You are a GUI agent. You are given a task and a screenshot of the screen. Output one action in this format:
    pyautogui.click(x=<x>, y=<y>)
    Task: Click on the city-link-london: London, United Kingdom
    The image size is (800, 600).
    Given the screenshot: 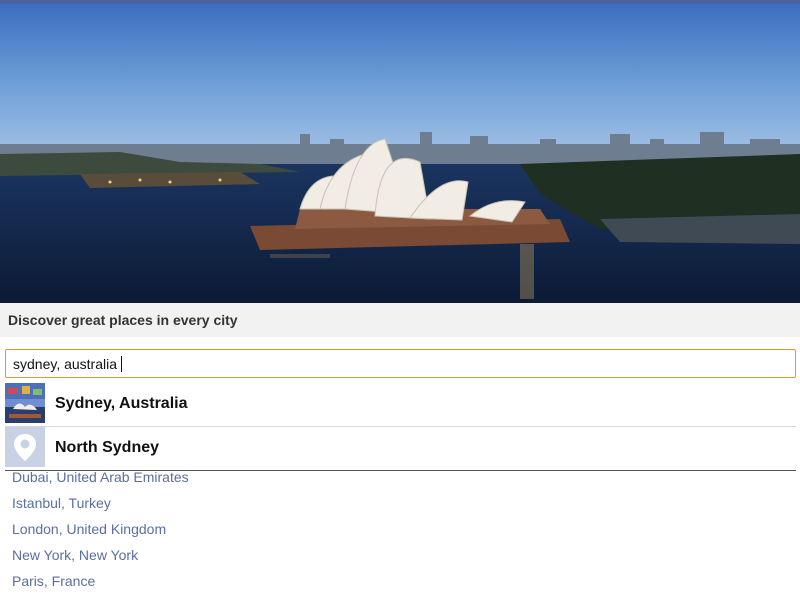 What is the action you would take?
    pyautogui.click(x=89, y=529)
    